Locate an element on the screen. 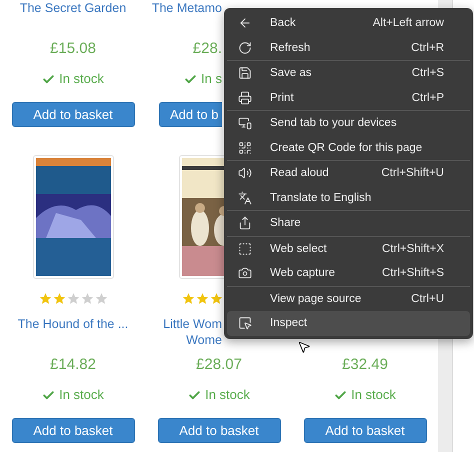  stock-status: In s is located at coordinates (211, 79).